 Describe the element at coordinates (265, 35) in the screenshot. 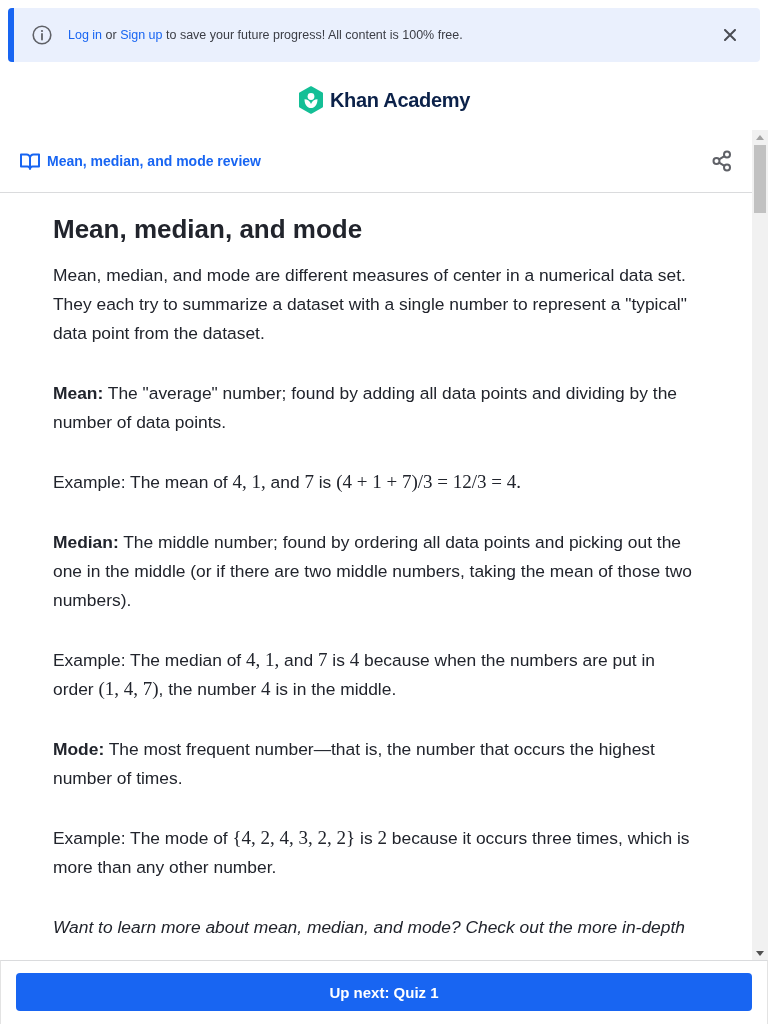

I see `signup-message: Log in or Sign up to save your future progress! All content is 100% free.` at that location.